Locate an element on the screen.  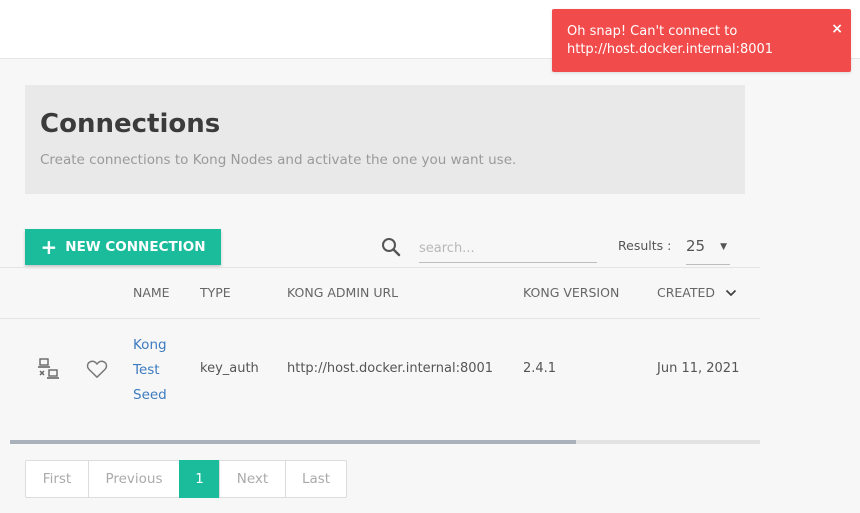
column-header-created-label: CREATED is located at coordinates (686, 292).